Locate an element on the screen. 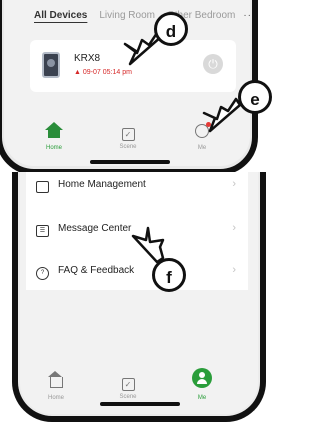 This screenshot has width=320, height=425. arrow-e is located at coordinates (222, 115).